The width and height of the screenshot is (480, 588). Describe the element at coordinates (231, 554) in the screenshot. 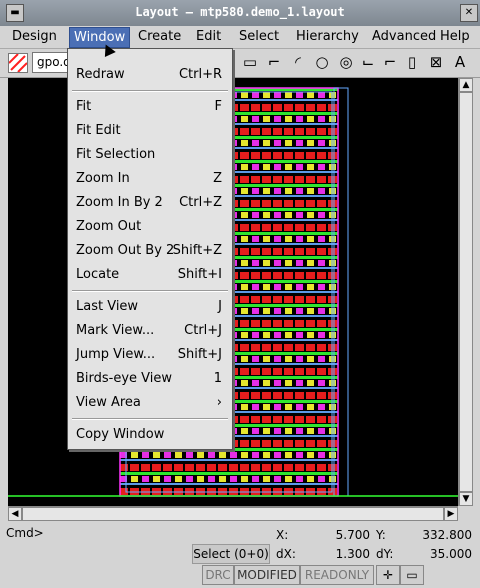

I see `select-count: Select (0+0)` at that location.